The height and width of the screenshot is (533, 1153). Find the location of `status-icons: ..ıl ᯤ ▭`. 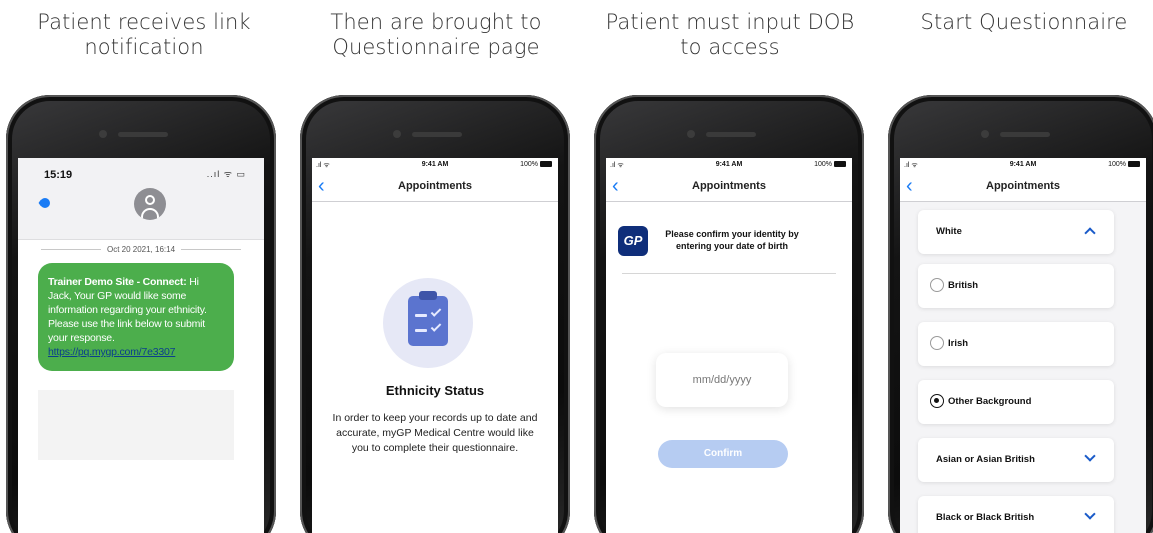

status-icons: ..ıl ᯤ ▭ is located at coordinates (226, 174).